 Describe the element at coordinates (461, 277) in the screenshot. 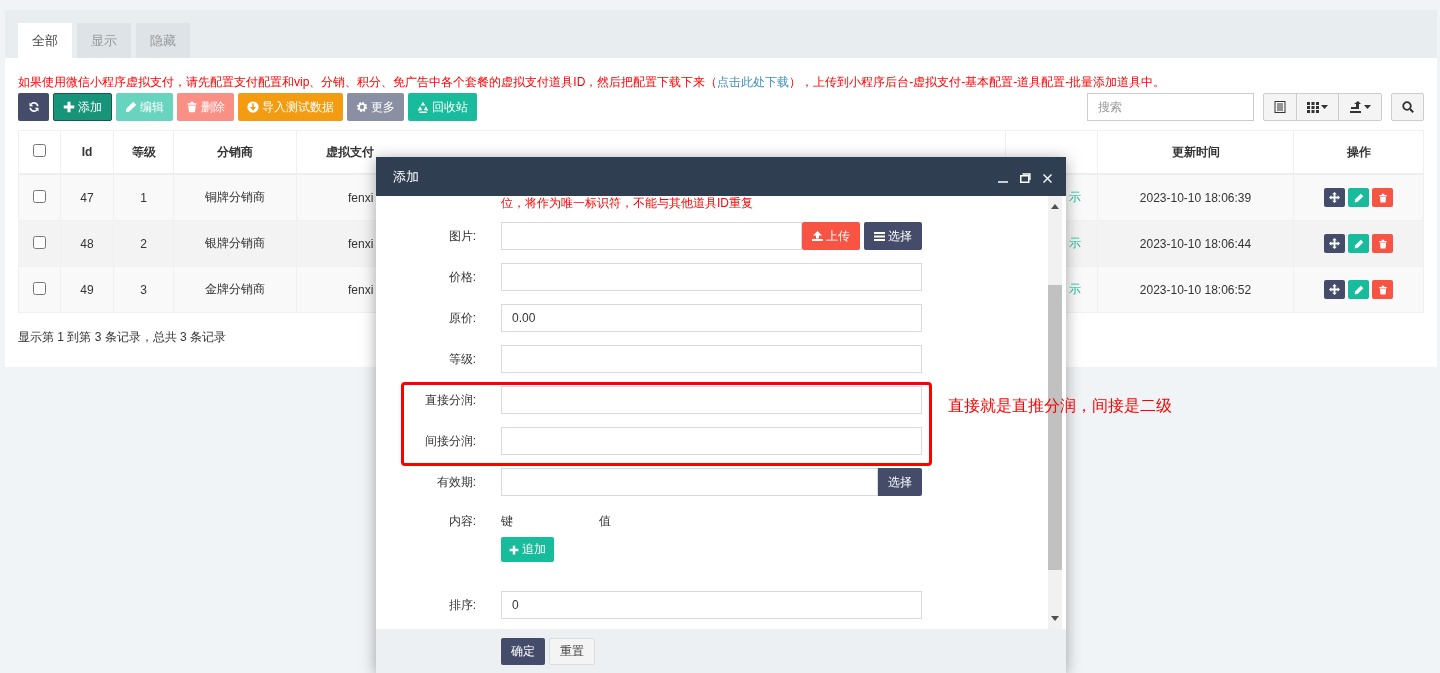

I see `field-label: 价格:` at that location.